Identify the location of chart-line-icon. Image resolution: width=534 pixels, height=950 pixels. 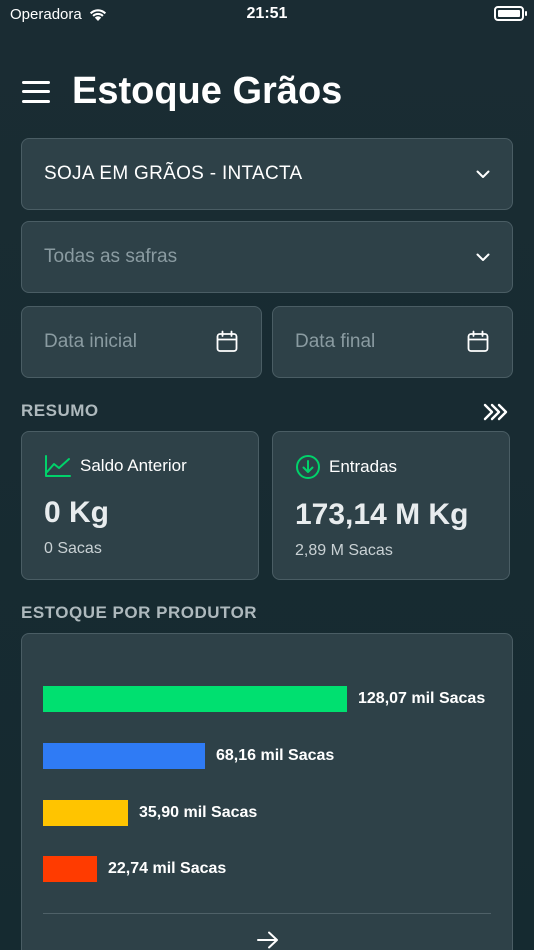
(58, 466).